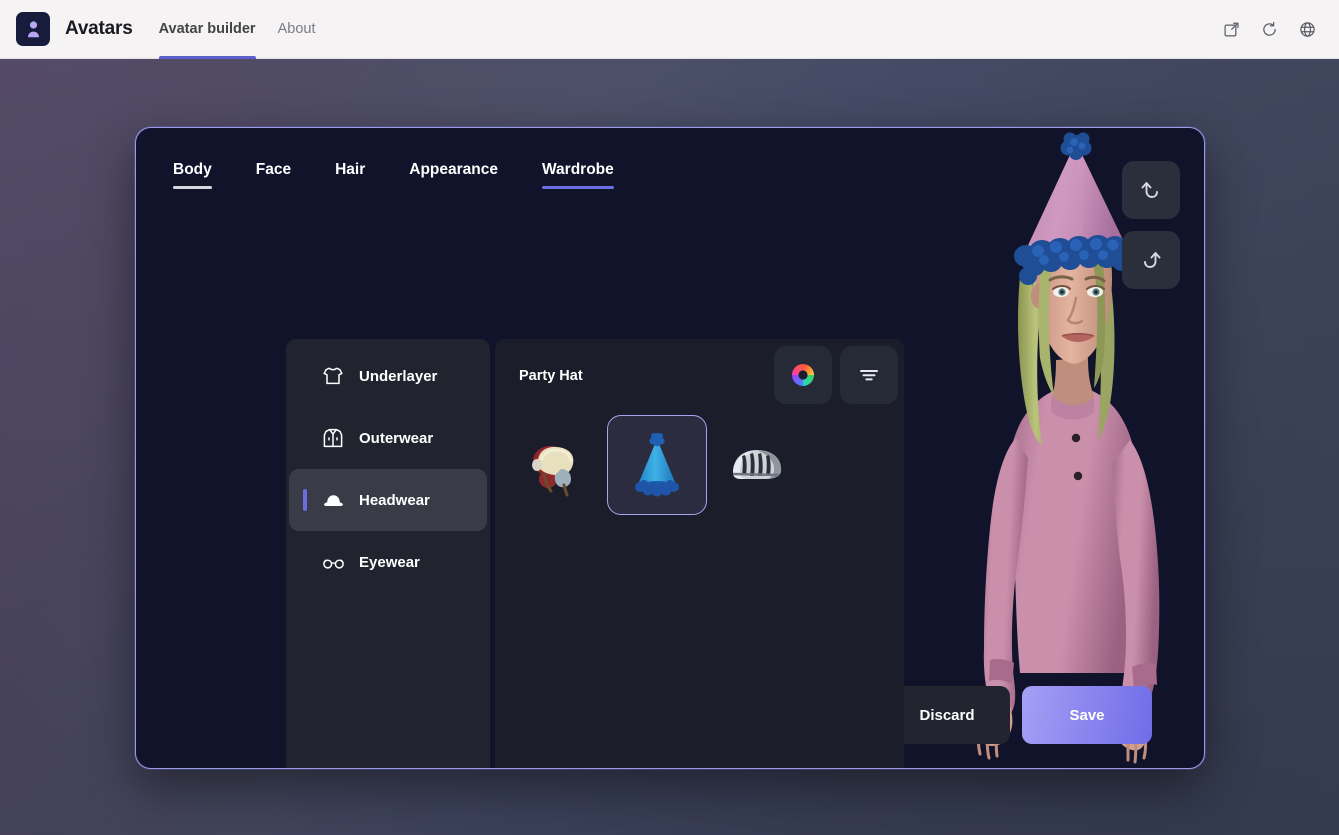 This screenshot has height=835, width=1339. What do you see at coordinates (333, 438) in the screenshot?
I see `jacket-icon` at bounding box center [333, 438].